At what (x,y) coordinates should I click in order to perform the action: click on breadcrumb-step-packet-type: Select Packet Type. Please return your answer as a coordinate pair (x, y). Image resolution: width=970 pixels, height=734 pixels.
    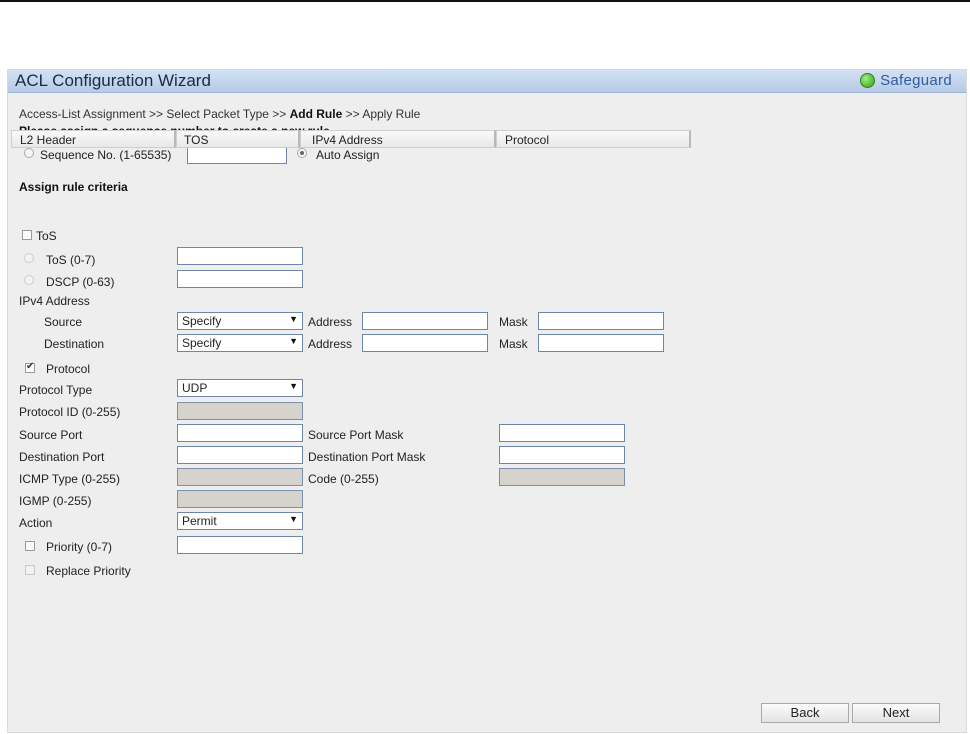
    Looking at the image, I should click on (217, 114).